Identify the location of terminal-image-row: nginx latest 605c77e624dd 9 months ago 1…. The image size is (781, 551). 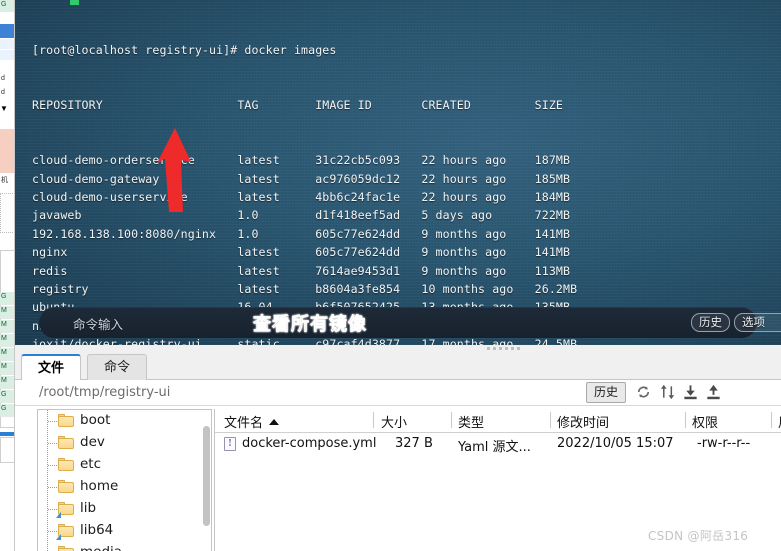
(301, 252).